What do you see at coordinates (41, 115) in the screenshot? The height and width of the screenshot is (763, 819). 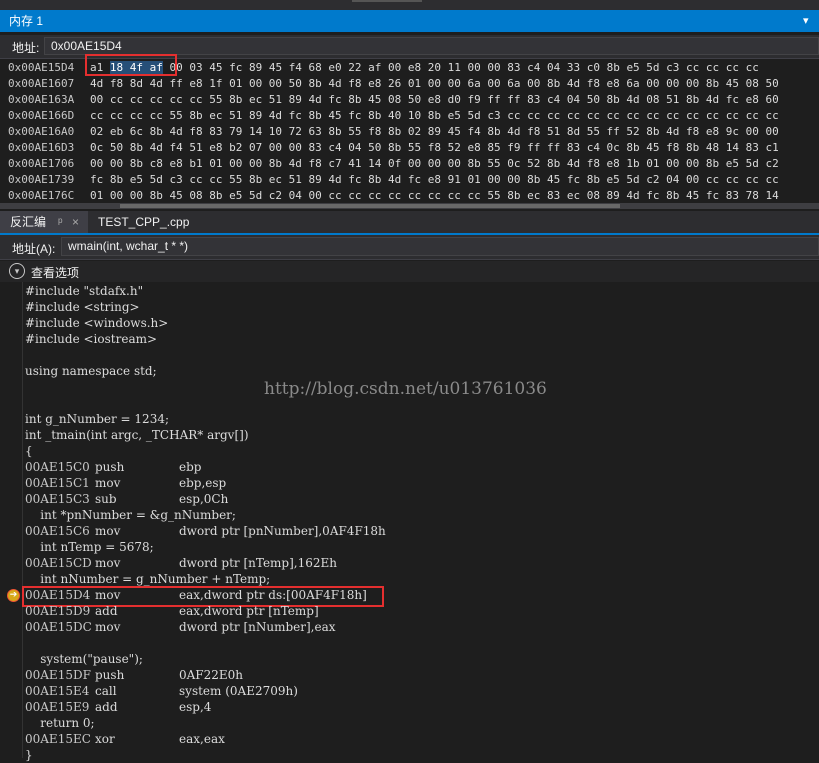 I see `memory-row-address: 0x00AE166D` at bounding box center [41, 115].